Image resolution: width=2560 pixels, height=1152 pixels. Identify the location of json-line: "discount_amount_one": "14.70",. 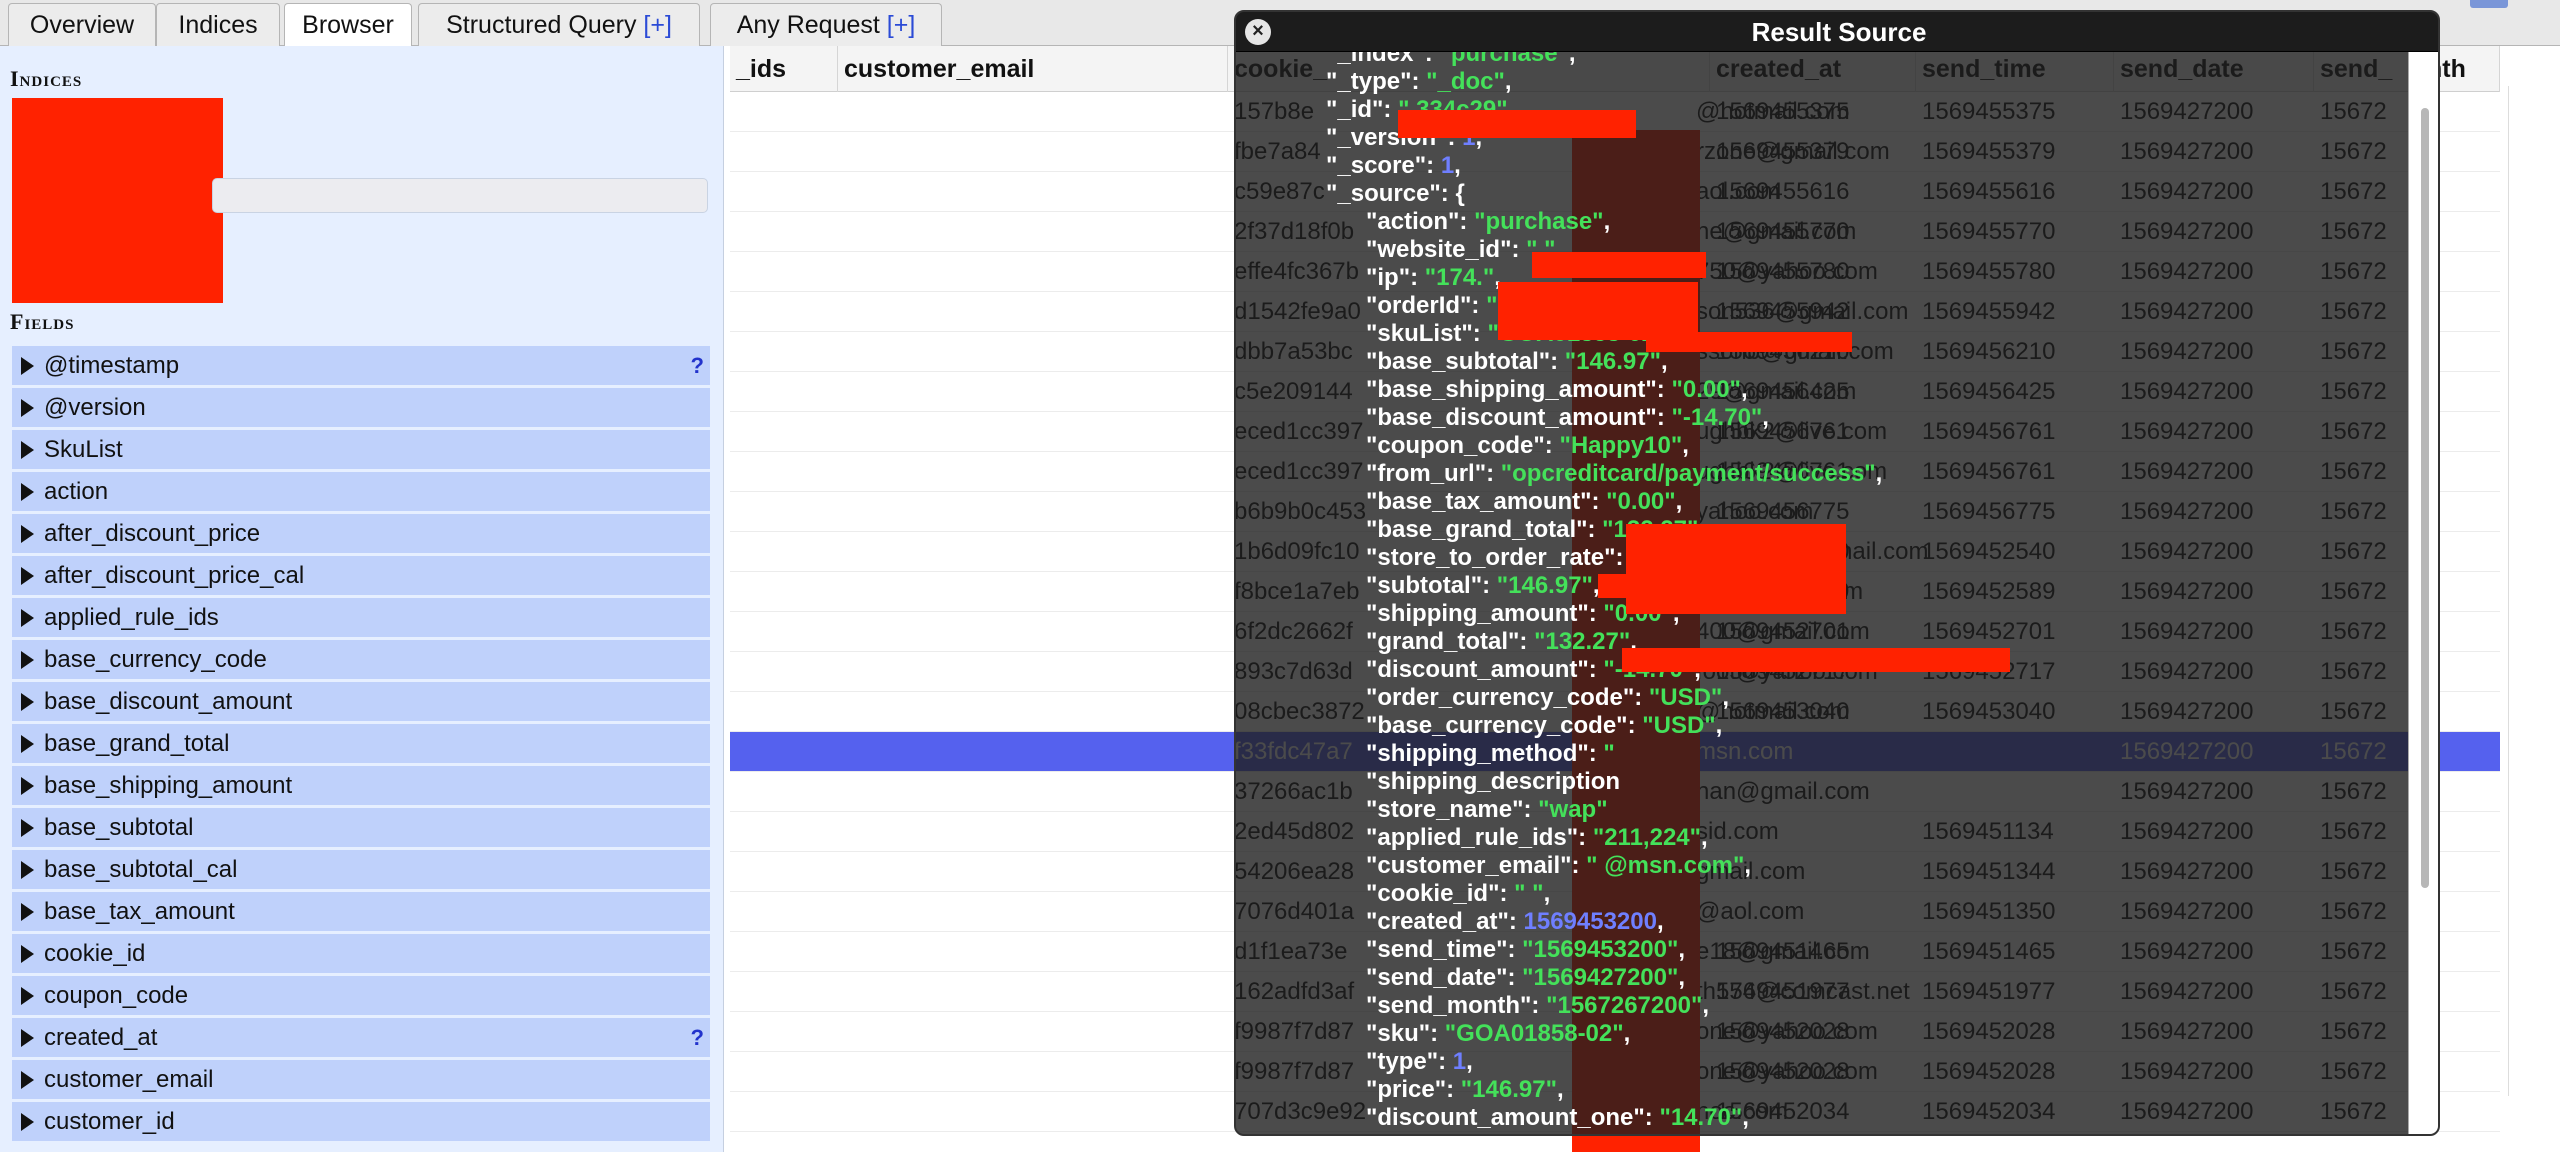
(1557, 1118).